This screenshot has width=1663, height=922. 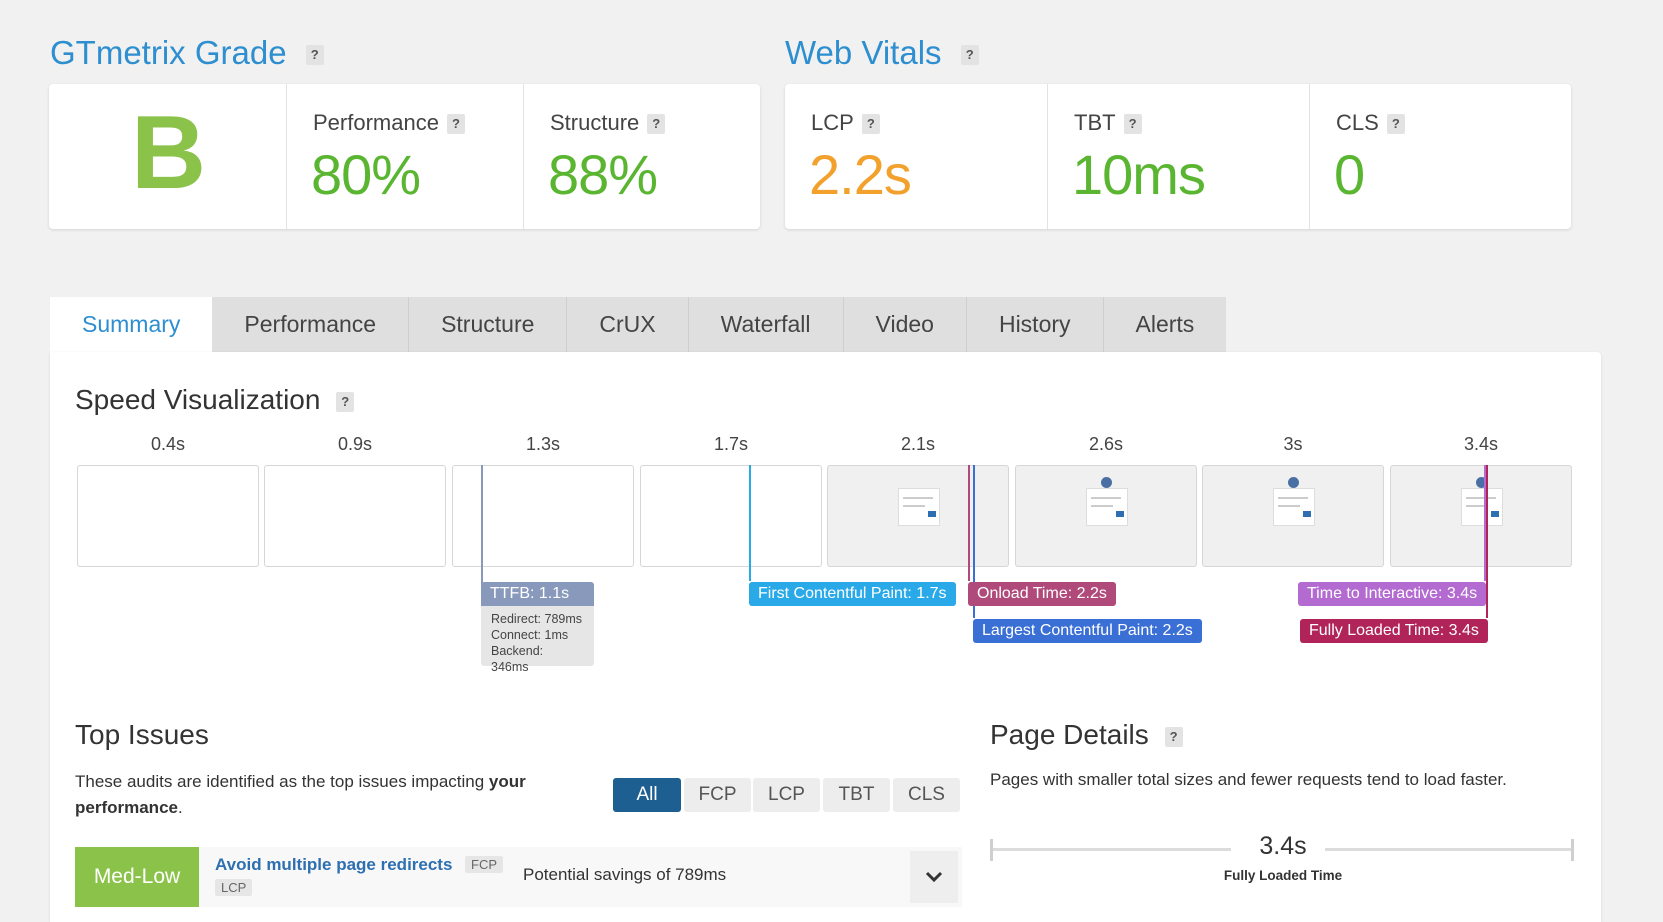 What do you see at coordinates (1095, 122) in the screenshot?
I see `tbt-label-text: TBT` at bounding box center [1095, 122].